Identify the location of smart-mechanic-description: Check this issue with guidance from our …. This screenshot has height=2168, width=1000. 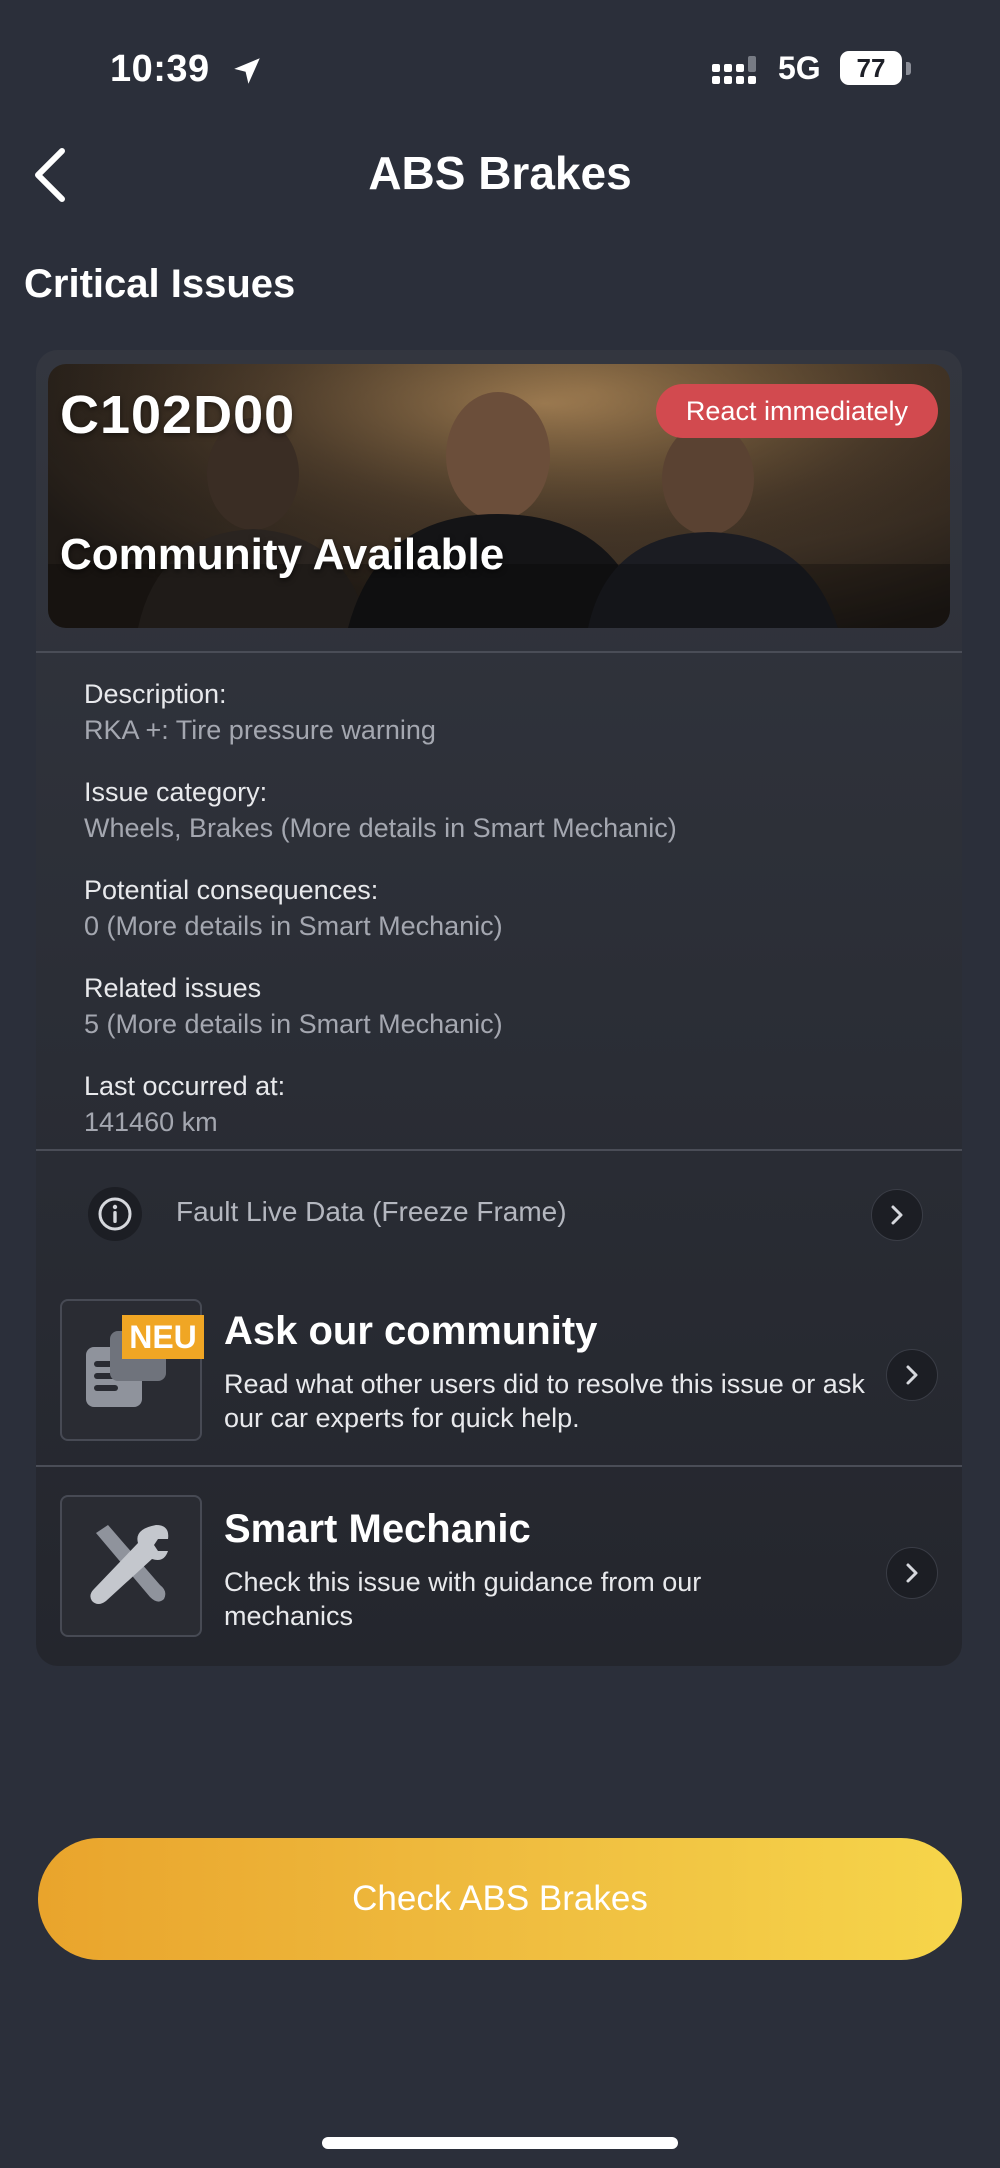
(463, 1599).